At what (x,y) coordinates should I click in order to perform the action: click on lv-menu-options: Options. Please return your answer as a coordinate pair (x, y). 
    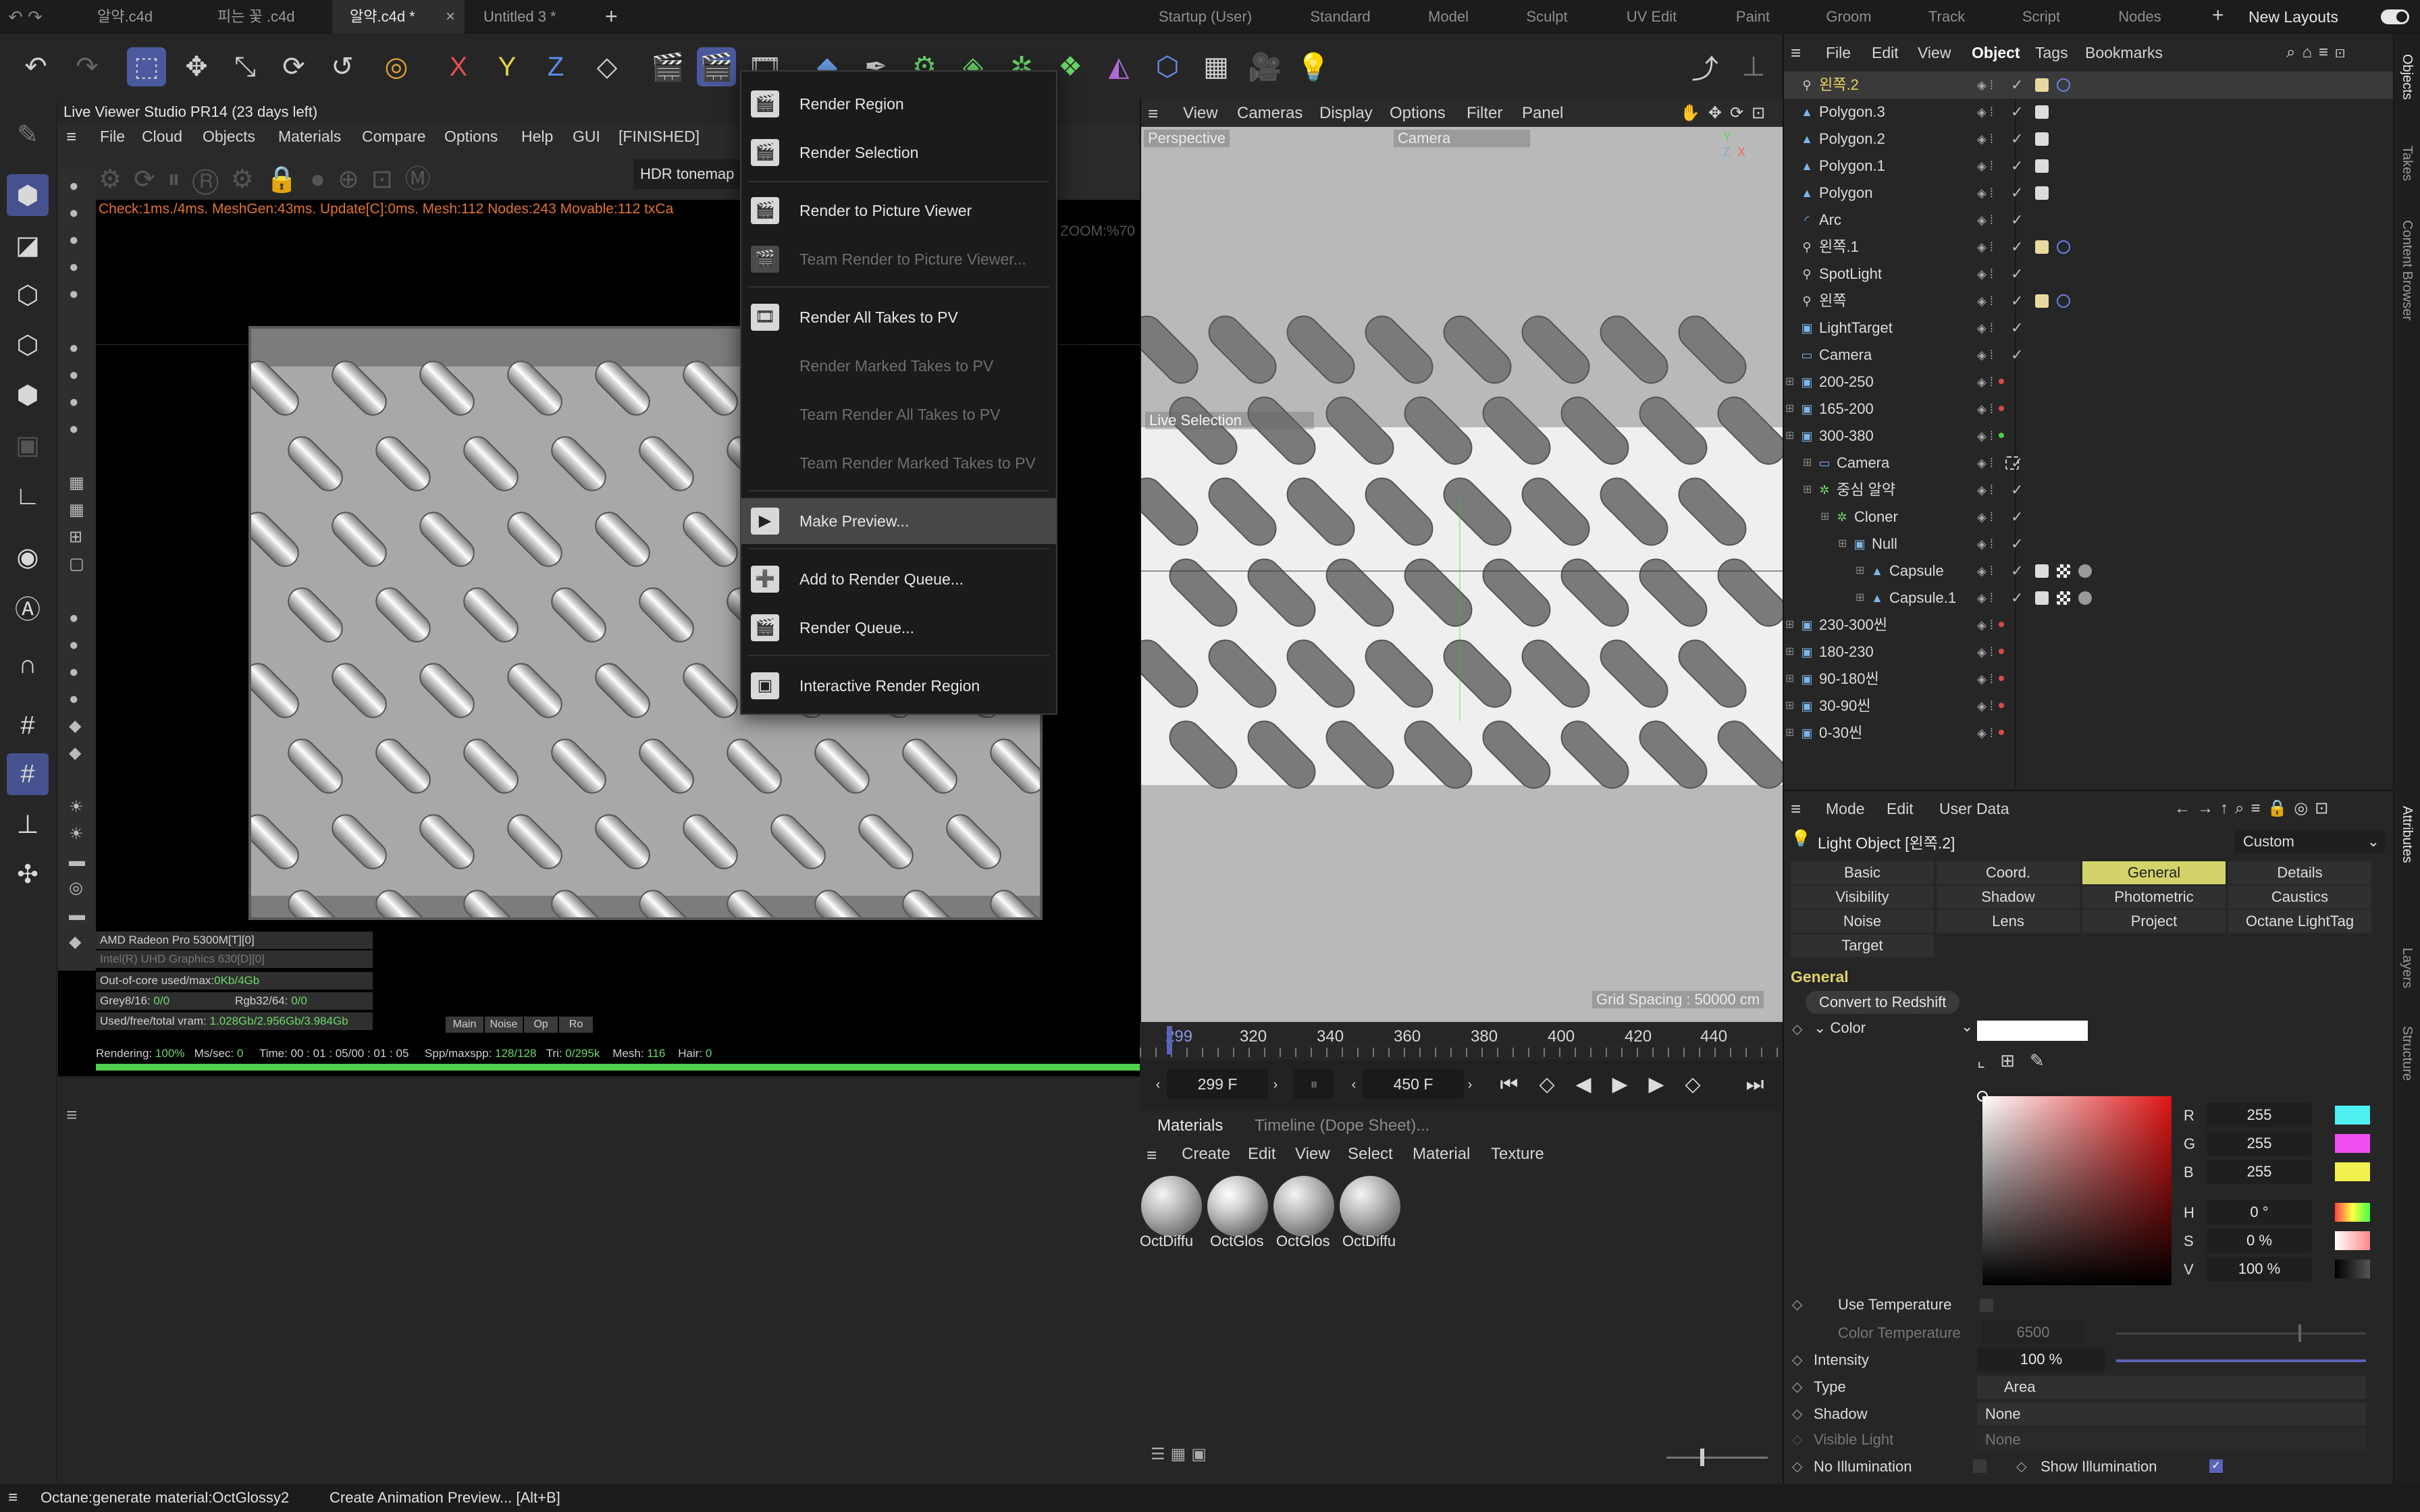
    Looking at the image, I should click on (471, 136).